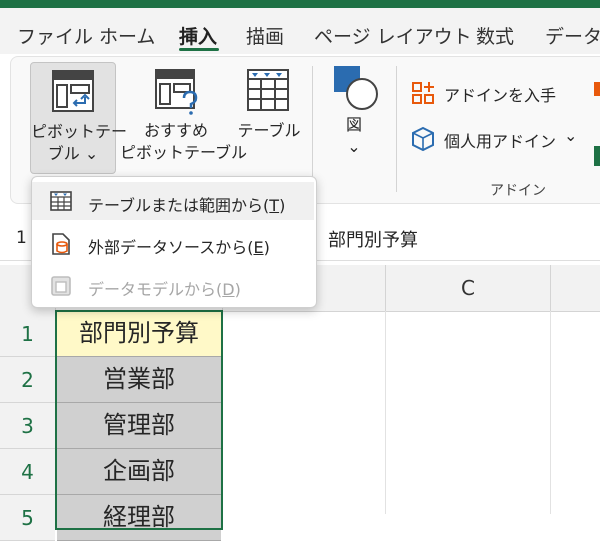 This screenshot has width=600, height=541. Describe the element at coordinates (518, 191) in the screenshot. I see `addins-group-label: アドイン` at that location.